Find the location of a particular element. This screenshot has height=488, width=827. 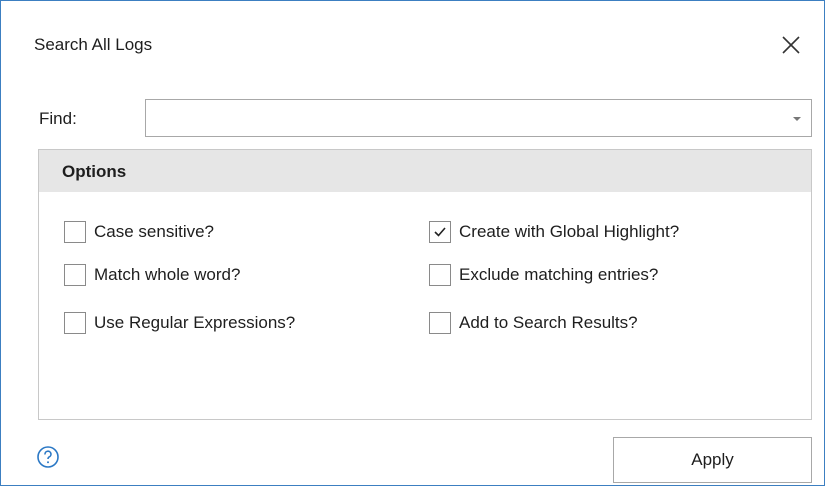

help-icon is located at coordinates (48, 457).